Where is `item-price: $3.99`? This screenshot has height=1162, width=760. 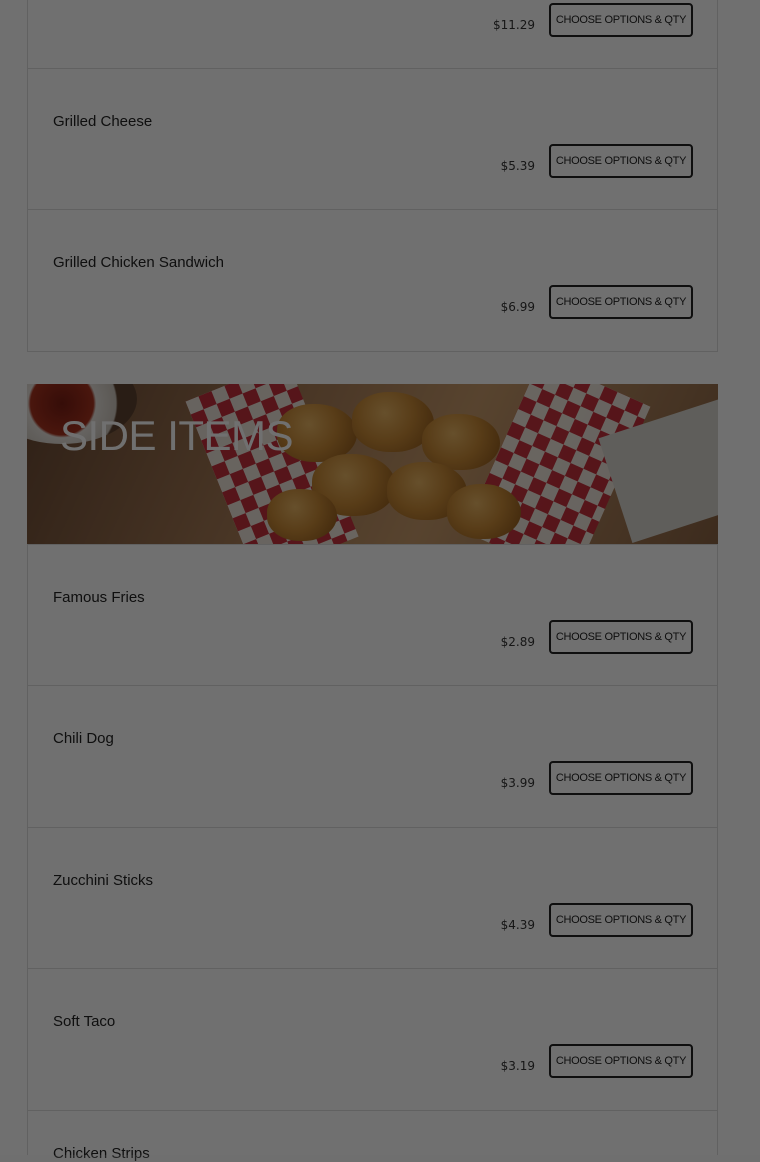 item-price: $3.99 is located at coordinates (517, 783).